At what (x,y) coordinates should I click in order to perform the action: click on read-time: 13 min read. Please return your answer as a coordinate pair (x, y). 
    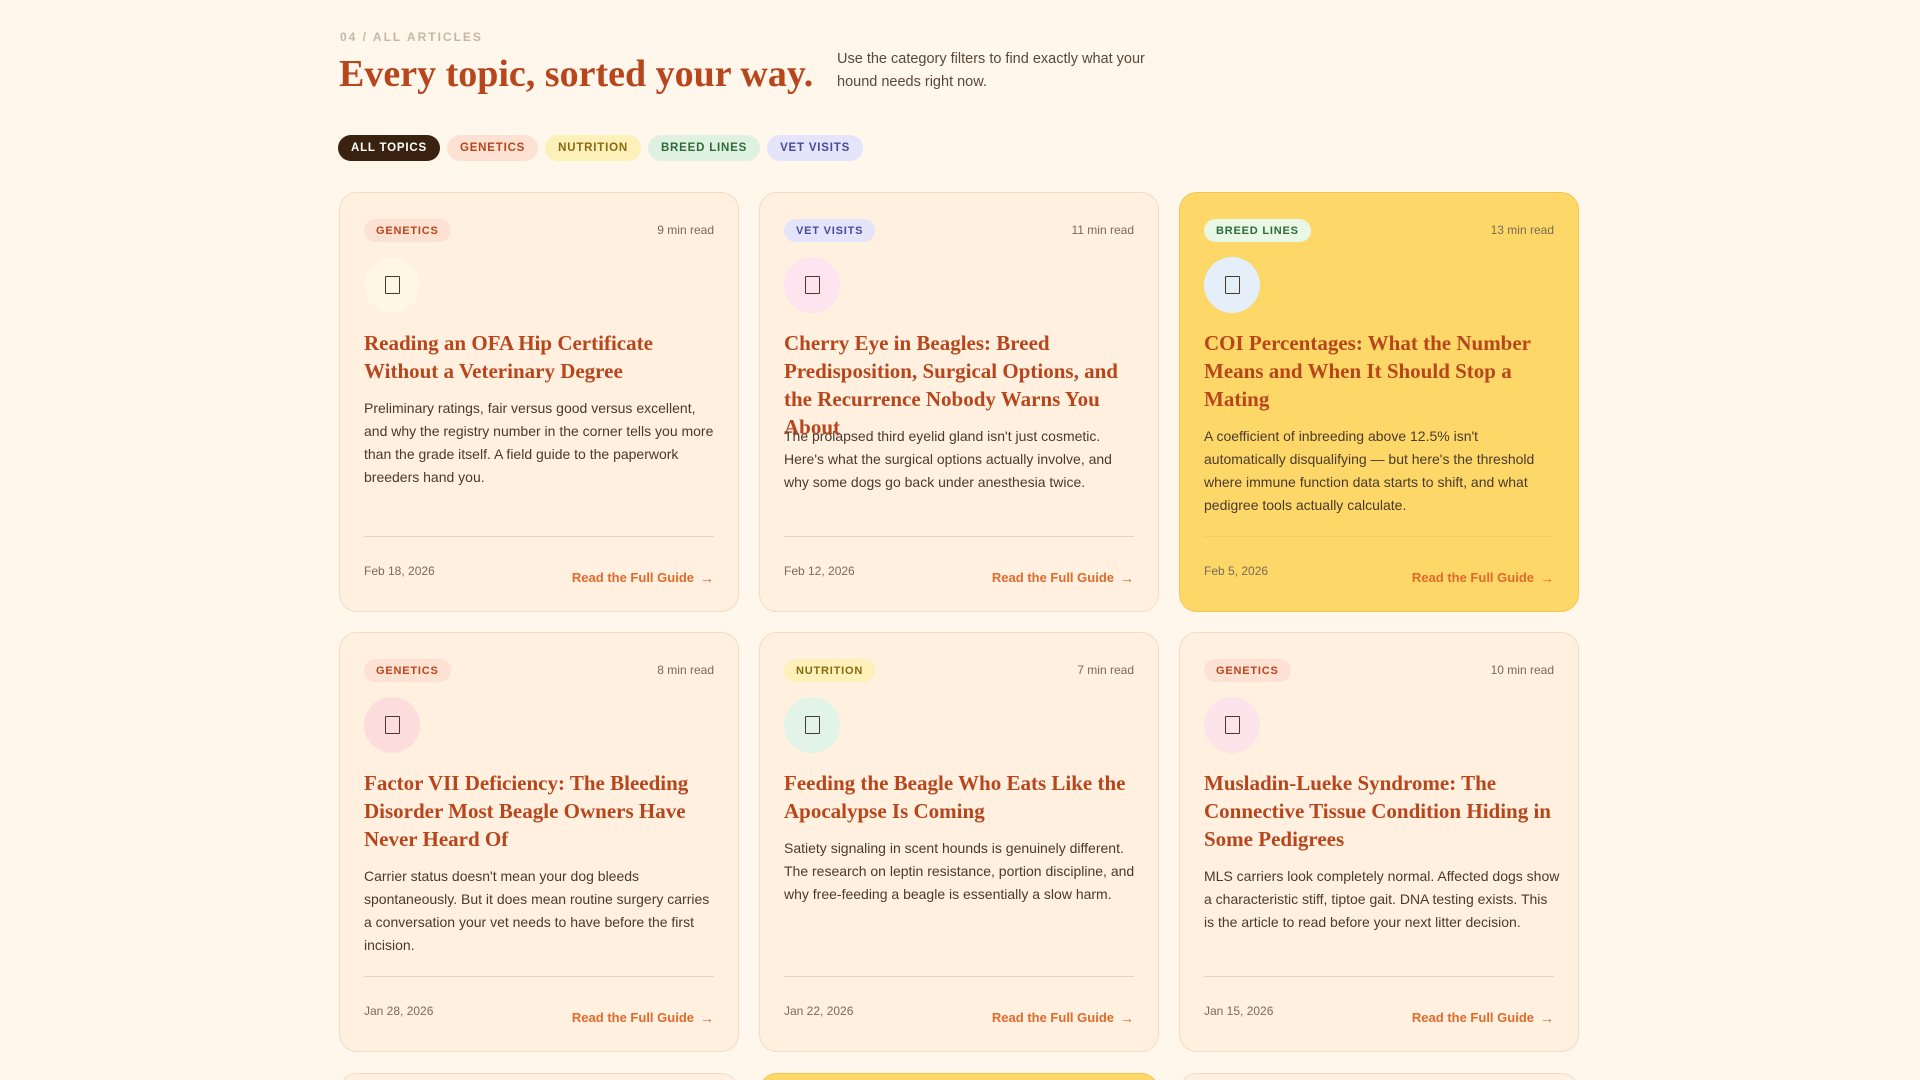
    Looking at the image, I should click on (1522, 230).